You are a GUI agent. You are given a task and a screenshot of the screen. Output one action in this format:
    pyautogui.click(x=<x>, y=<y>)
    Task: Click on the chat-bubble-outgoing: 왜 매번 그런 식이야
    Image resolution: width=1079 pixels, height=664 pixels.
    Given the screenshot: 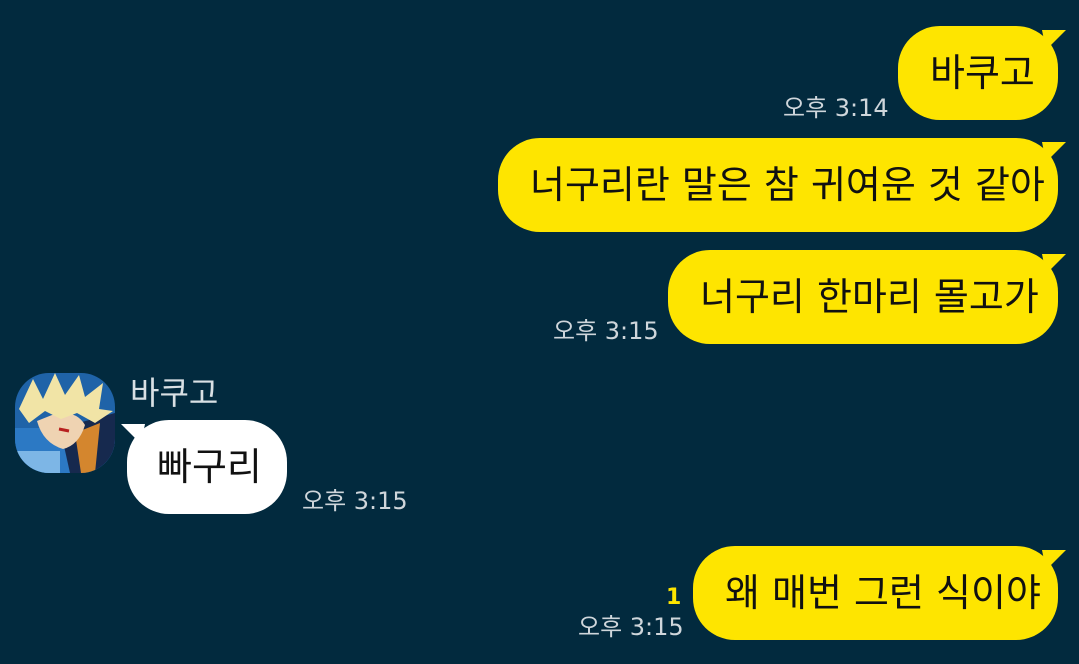 What is the action you would take?
    pyautogui.click(x=875, y=593)
    